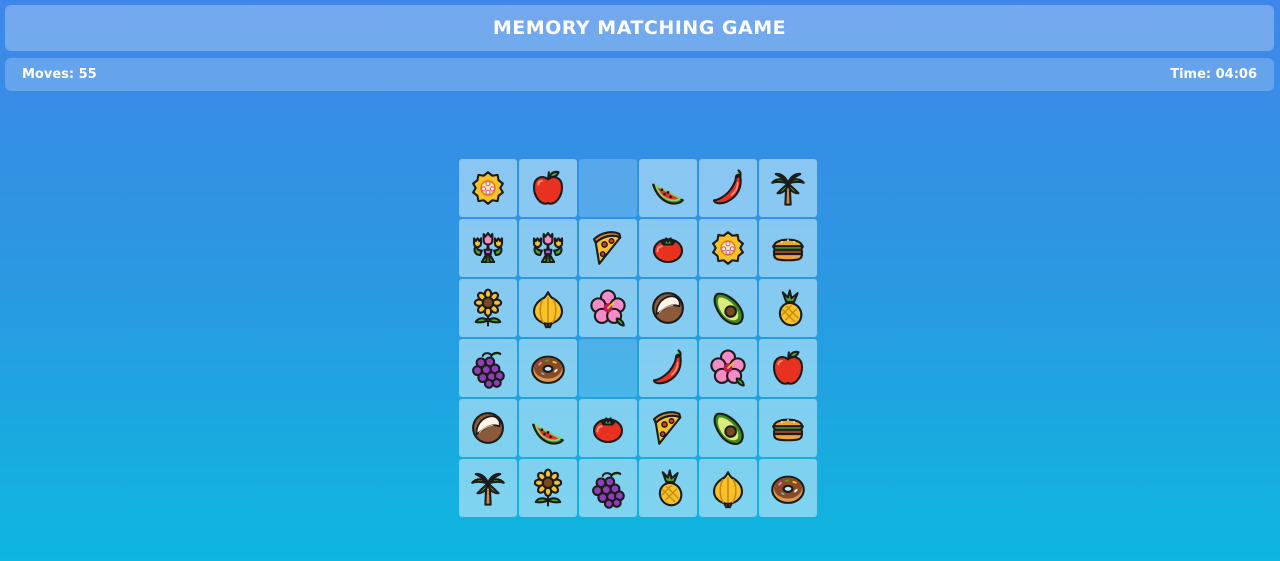  I want to click on timer: Time: 04:06, so click(1213, 74).